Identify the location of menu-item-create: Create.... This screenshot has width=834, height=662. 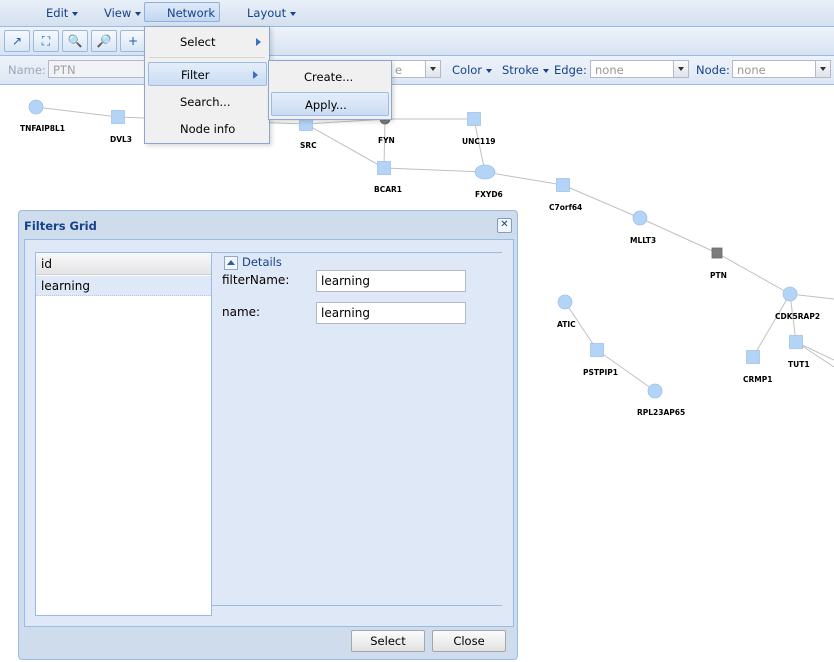
(330, 77).